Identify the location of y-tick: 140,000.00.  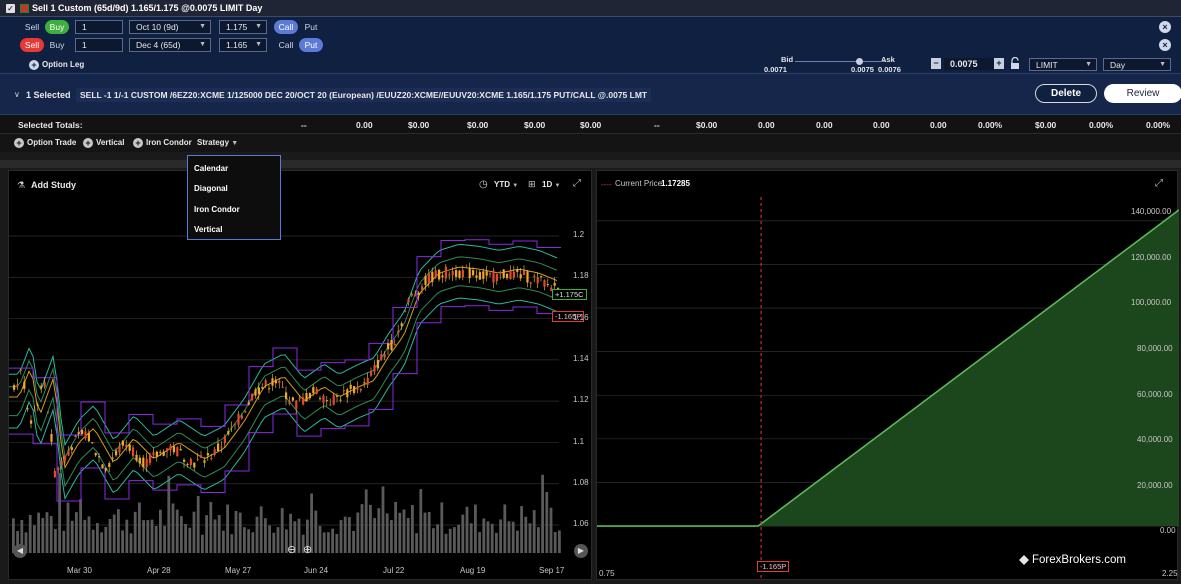
(1151, 211).